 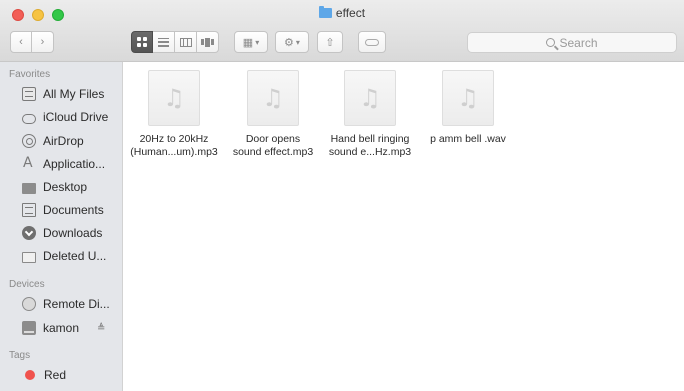 I want to click on cover-flow-icon, so click(x=207, y=42).